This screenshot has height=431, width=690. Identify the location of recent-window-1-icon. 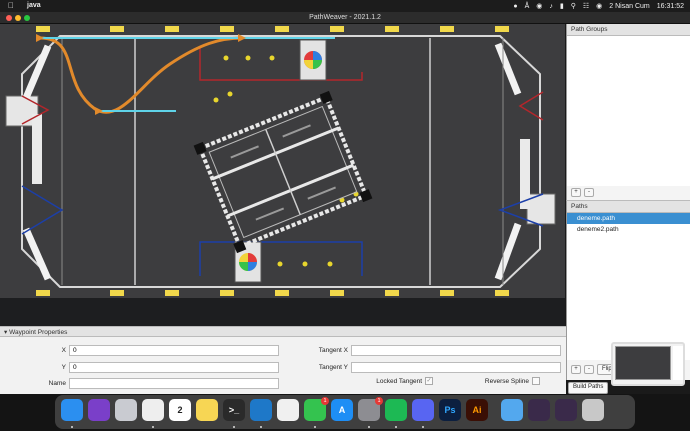
(539, 410).